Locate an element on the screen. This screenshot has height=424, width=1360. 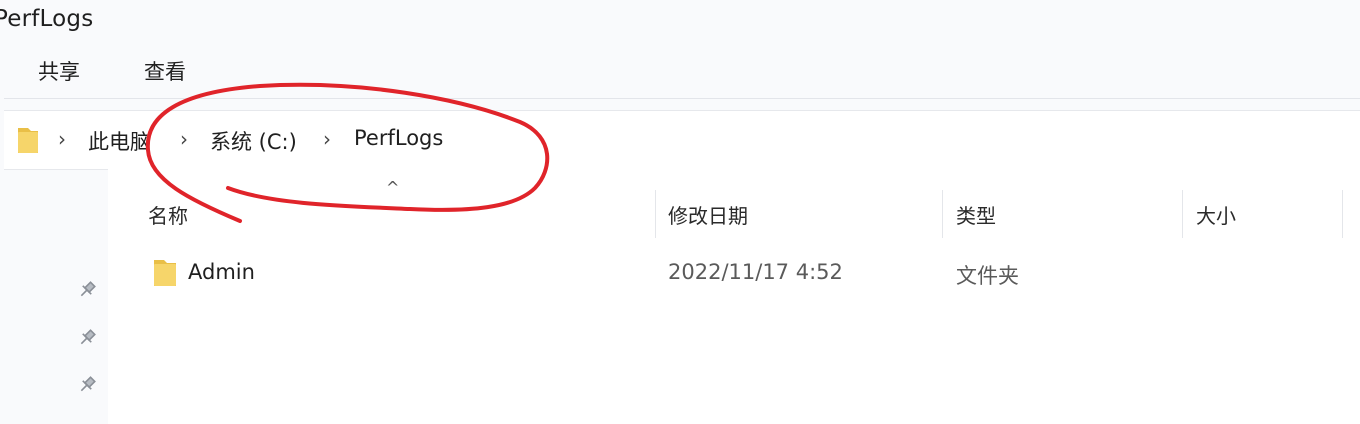
file-type: 文件夹 is located at coordinates (987, 276).